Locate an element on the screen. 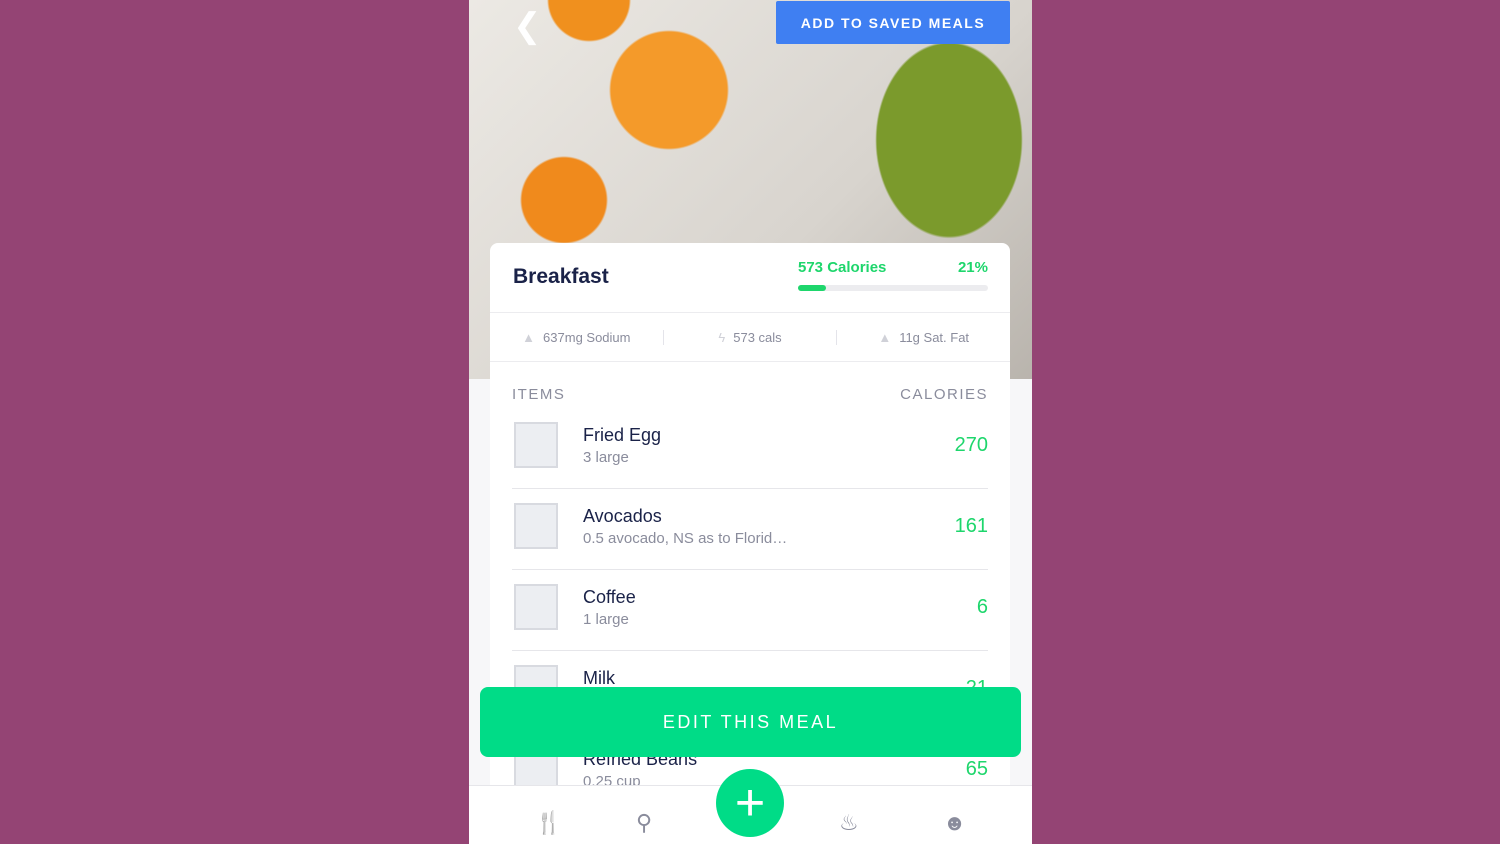 The width and height of the screenshot is (1500, 844). items-header: ITEMS is located at coordinates (539, 394).